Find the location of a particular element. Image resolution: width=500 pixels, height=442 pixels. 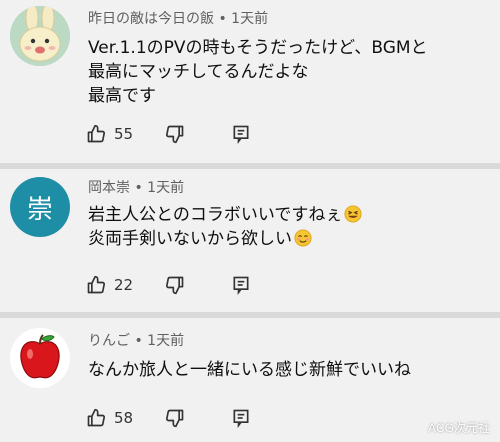

apple-avatar-icon is located at coordinates (40, 358).